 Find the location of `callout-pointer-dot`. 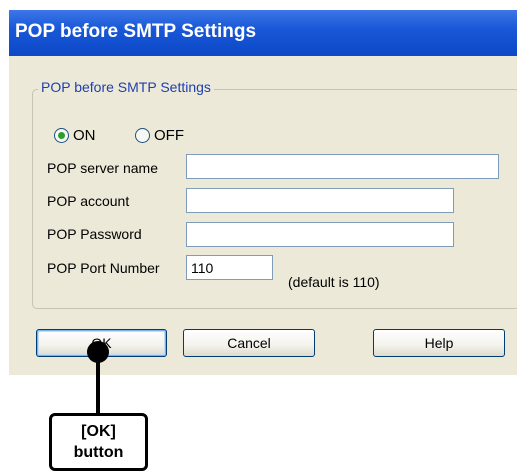

callout-pointer-dot is located at coordinates (98, 352).